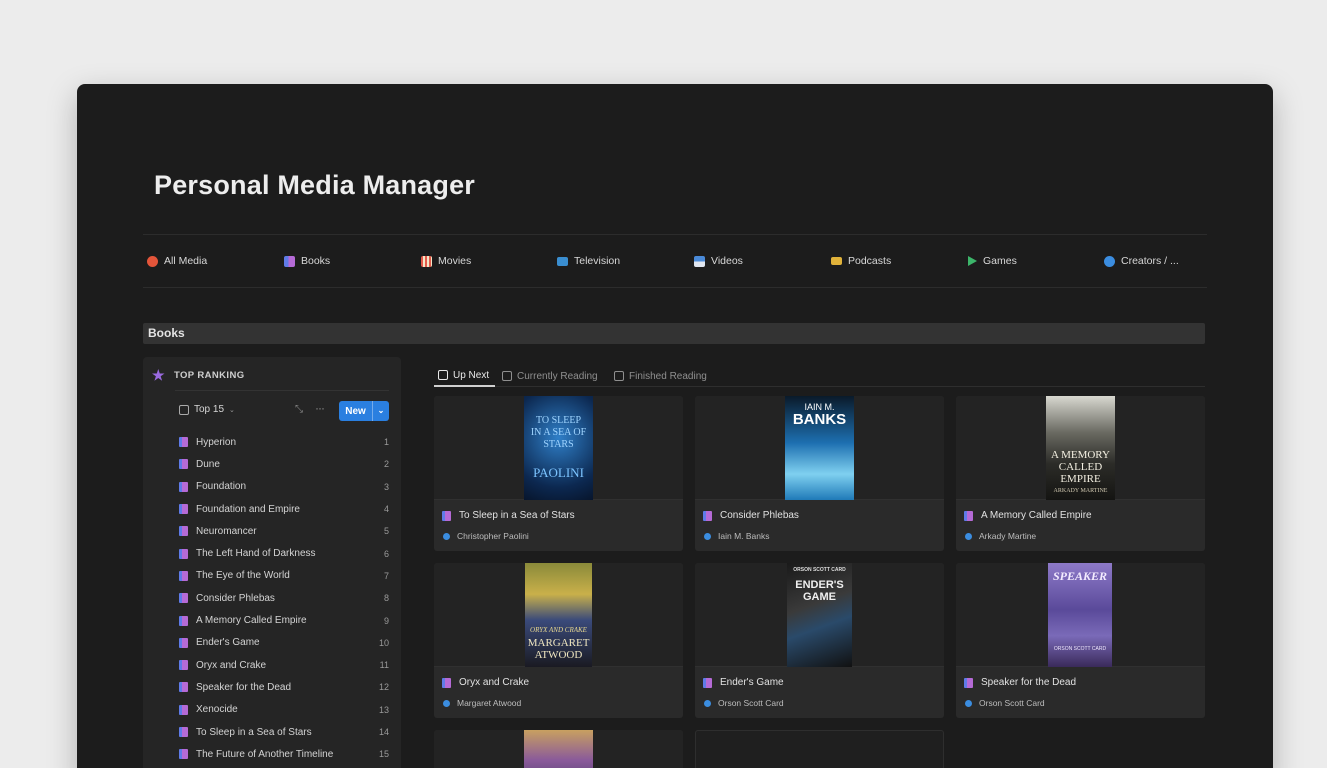 The height and width of the screenshot is (768, 1327). I want to click on book-cover, so click(558, 749).